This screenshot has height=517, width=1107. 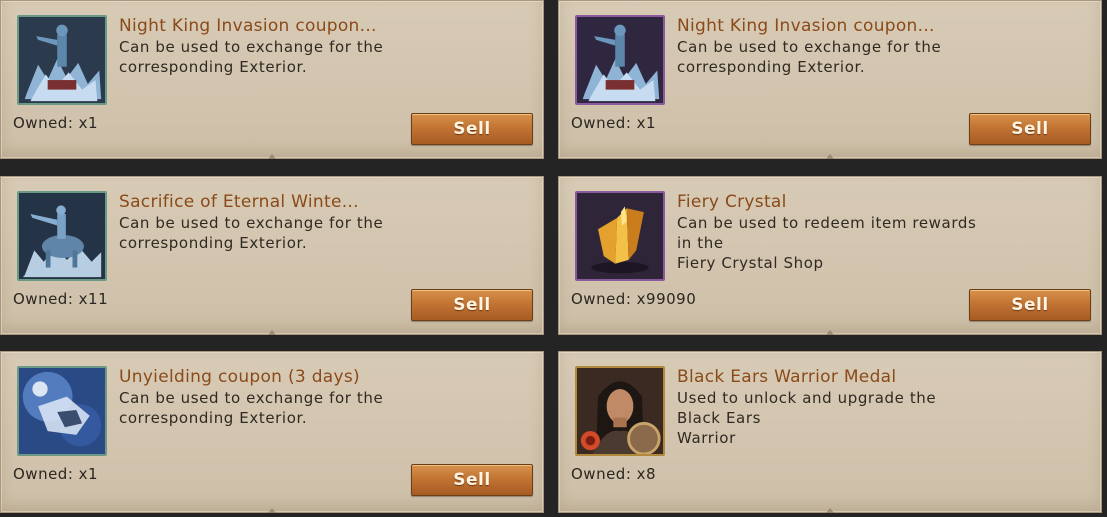 What do you see at coordinates (750, 263) in the screenshot?
I see `description-line: Fiery Crystal Shop` at bounding box center [750, 263].